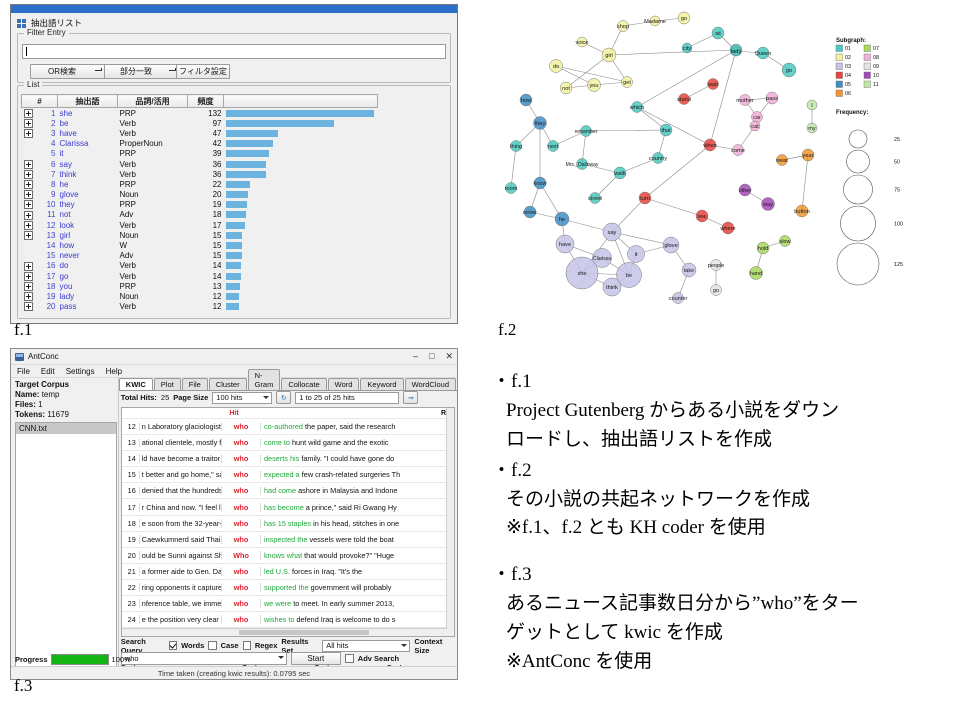  I want to click on network-node: pass, so click(772, 98).